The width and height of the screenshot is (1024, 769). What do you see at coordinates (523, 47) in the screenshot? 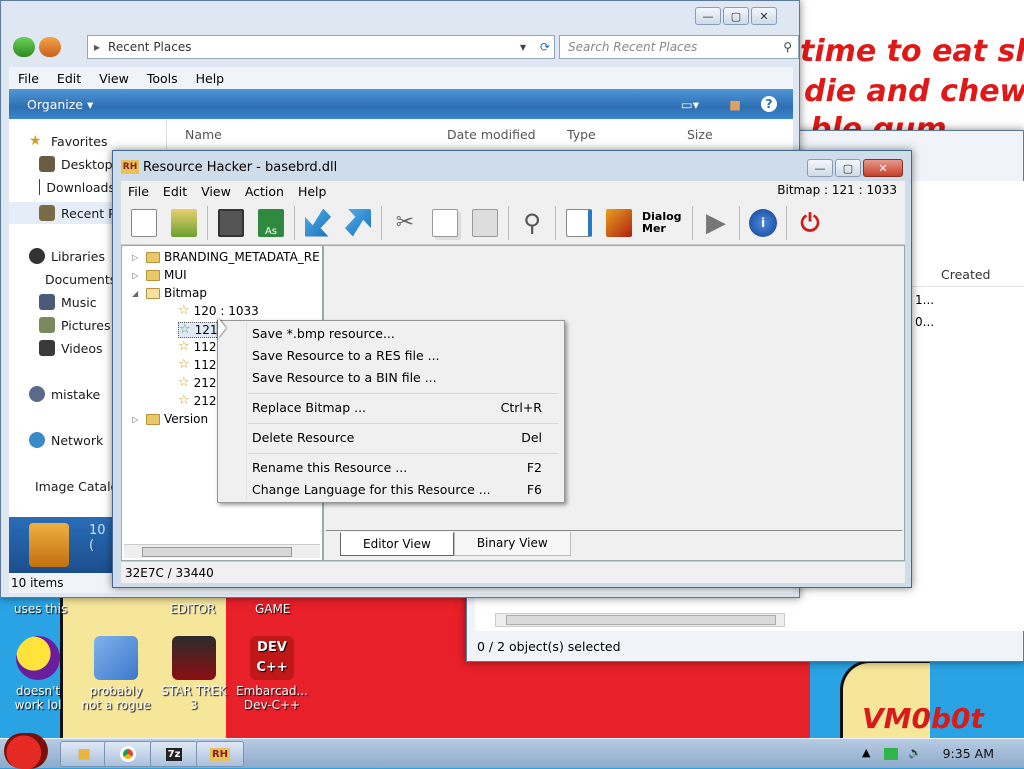
I see `chevron-down-icon: ▾` at bounding box center [523, 47].